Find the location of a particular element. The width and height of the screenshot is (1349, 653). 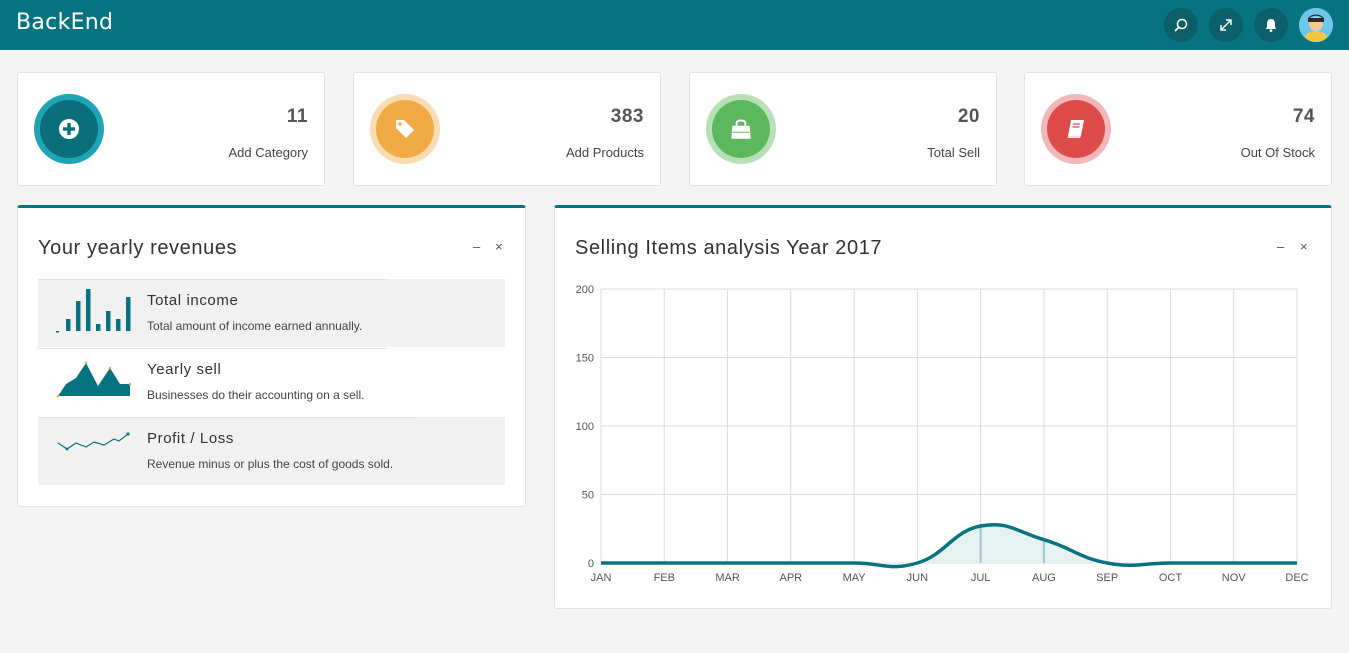

panel-title: Your yearly revenues is located at coordinates (138, 248).